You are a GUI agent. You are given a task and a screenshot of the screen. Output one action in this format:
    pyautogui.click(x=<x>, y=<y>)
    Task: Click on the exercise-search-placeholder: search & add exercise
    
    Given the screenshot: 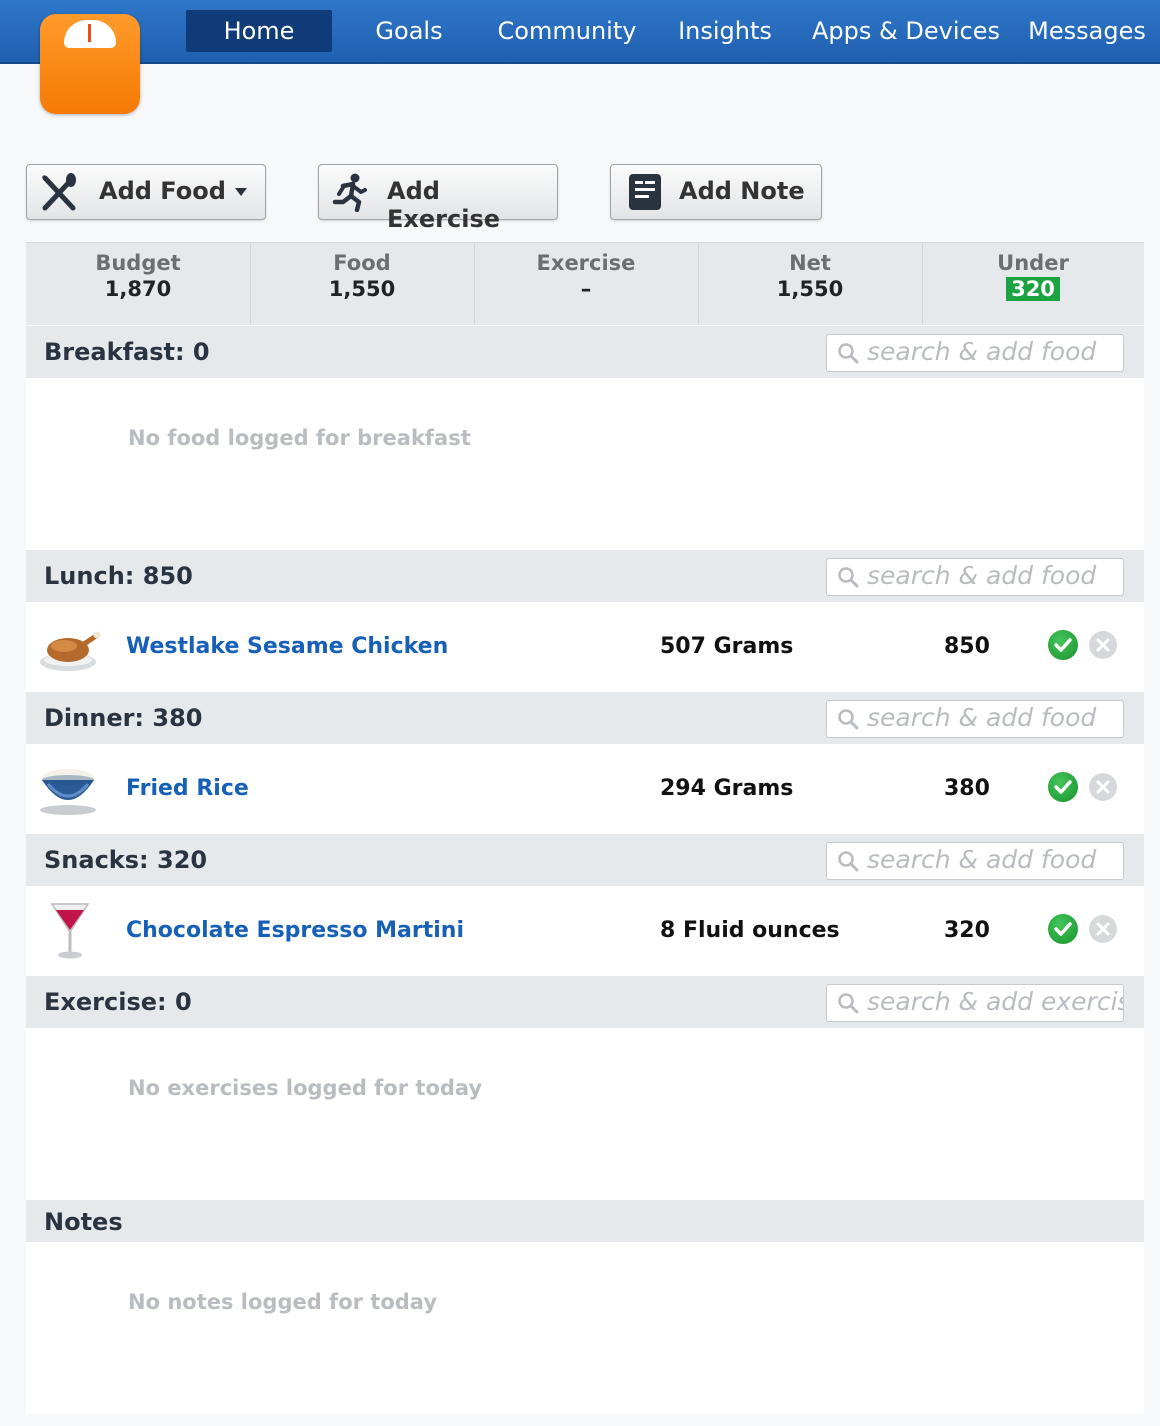 What is the action you would take?
    pyautogui.click(x=995, y=1001)
    